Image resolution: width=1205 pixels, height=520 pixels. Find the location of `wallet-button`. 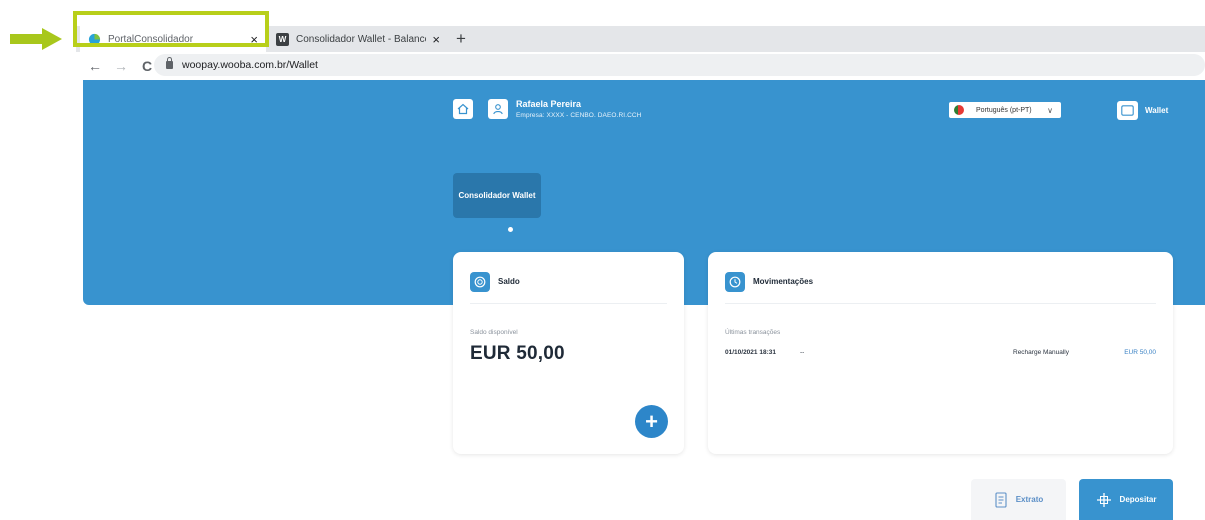

wallet-button is located at coordinates (1127, 110).